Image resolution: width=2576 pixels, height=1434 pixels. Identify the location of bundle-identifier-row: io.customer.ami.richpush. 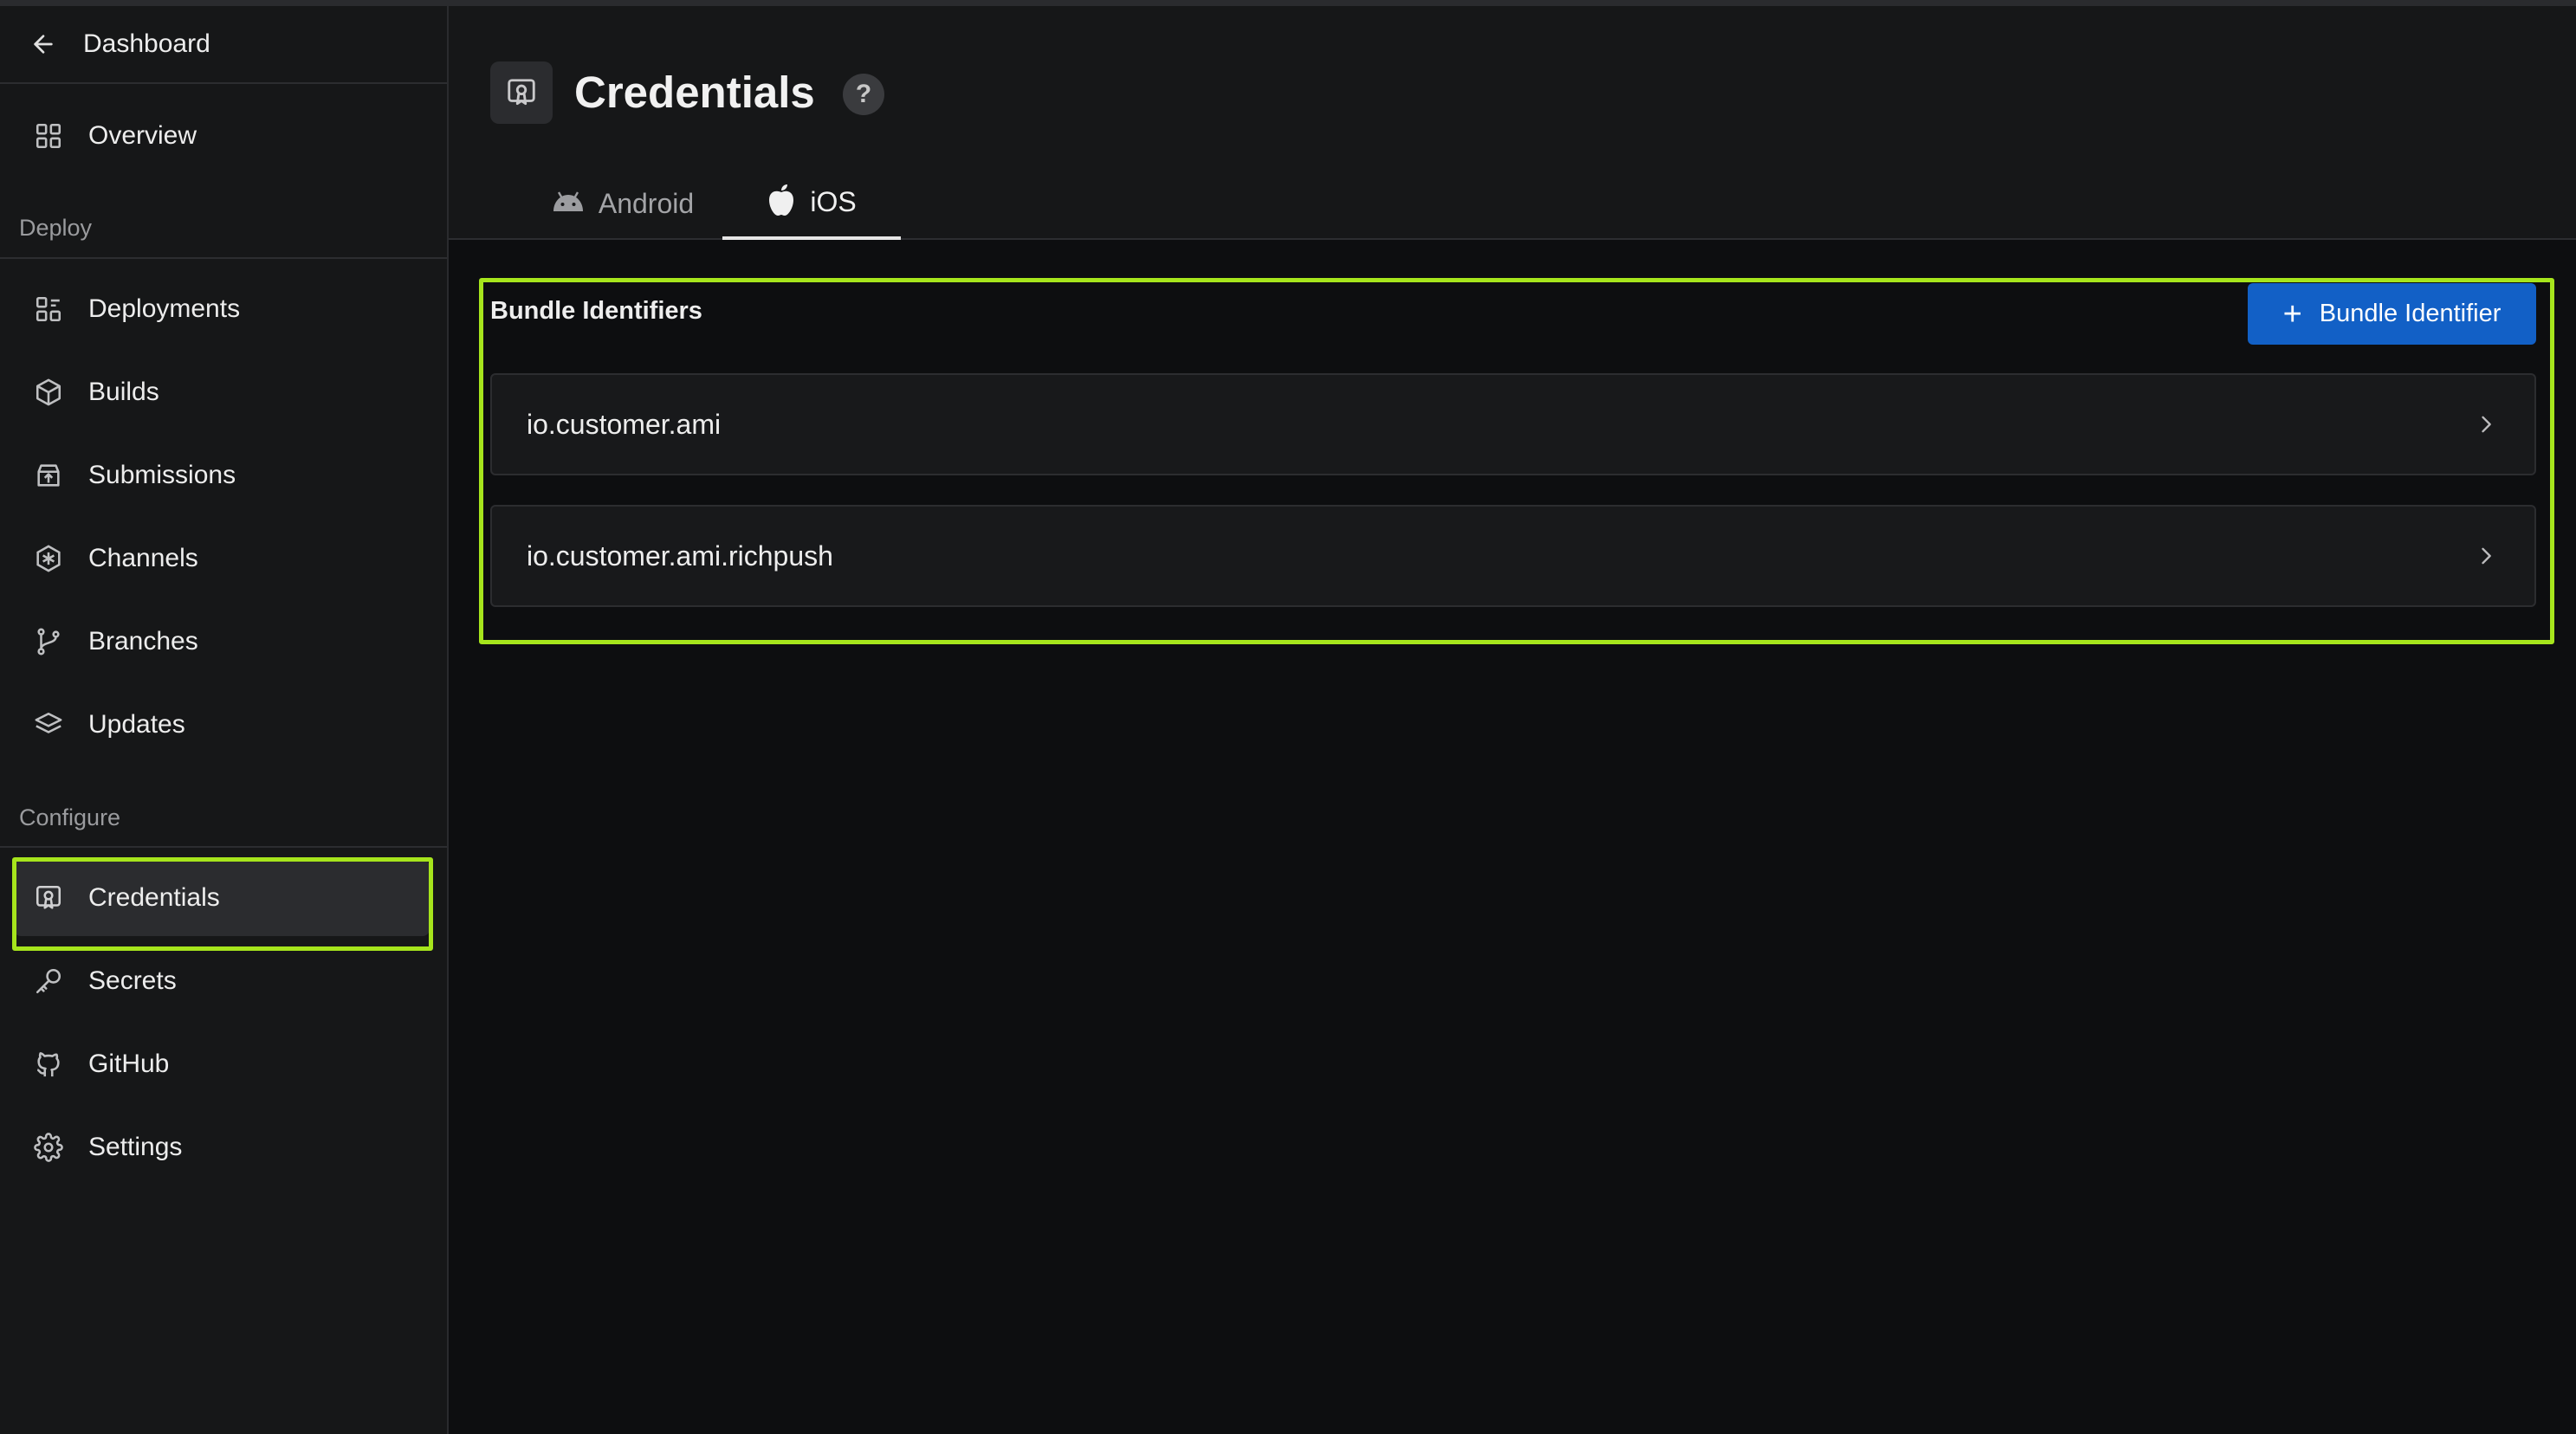
(1513, 556).